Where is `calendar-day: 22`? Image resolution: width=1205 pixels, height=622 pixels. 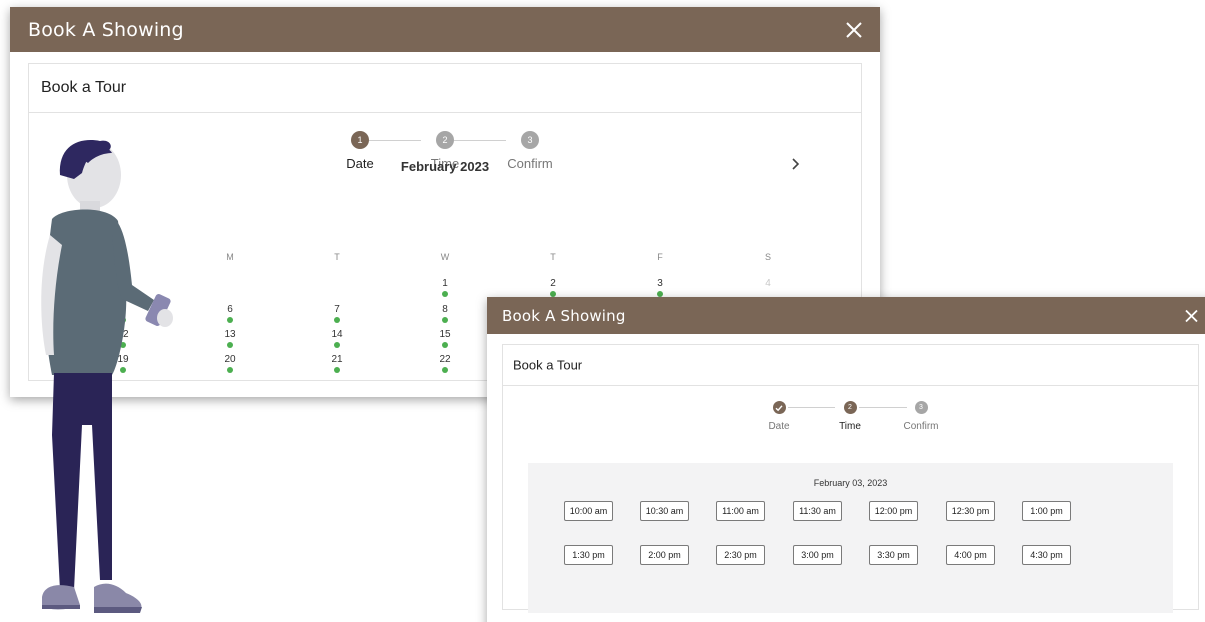
calendar-day: 22 is located at coordinates (445, 363).